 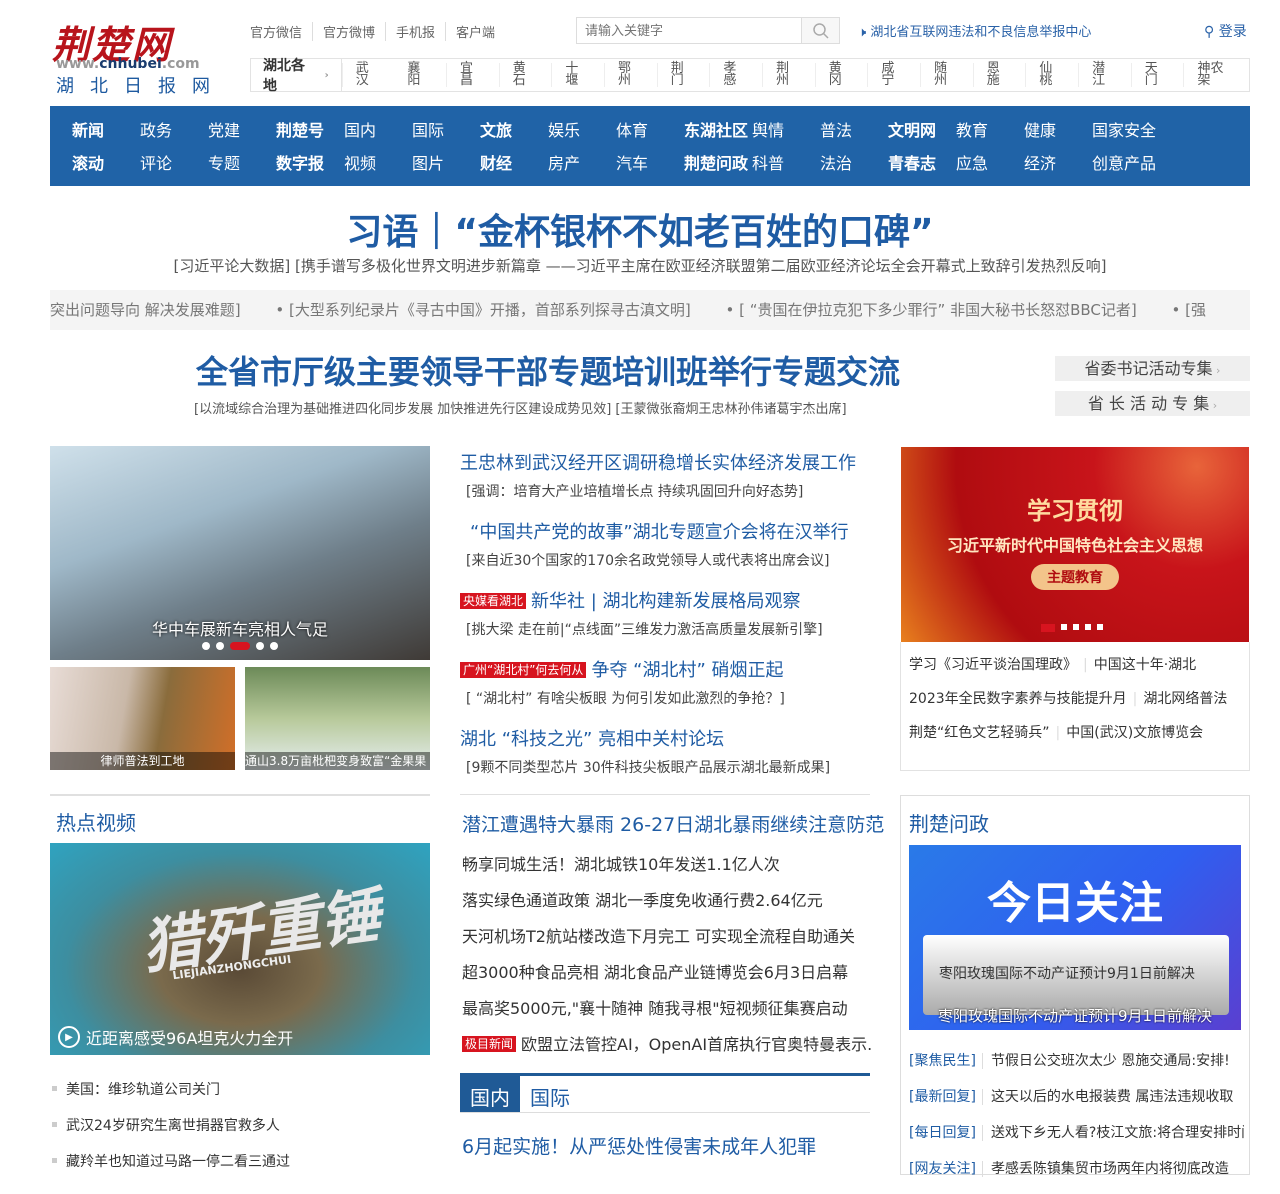 I want to click on photo-slider: 华中车展新车亮相人气足, so click(x=240, y=553).